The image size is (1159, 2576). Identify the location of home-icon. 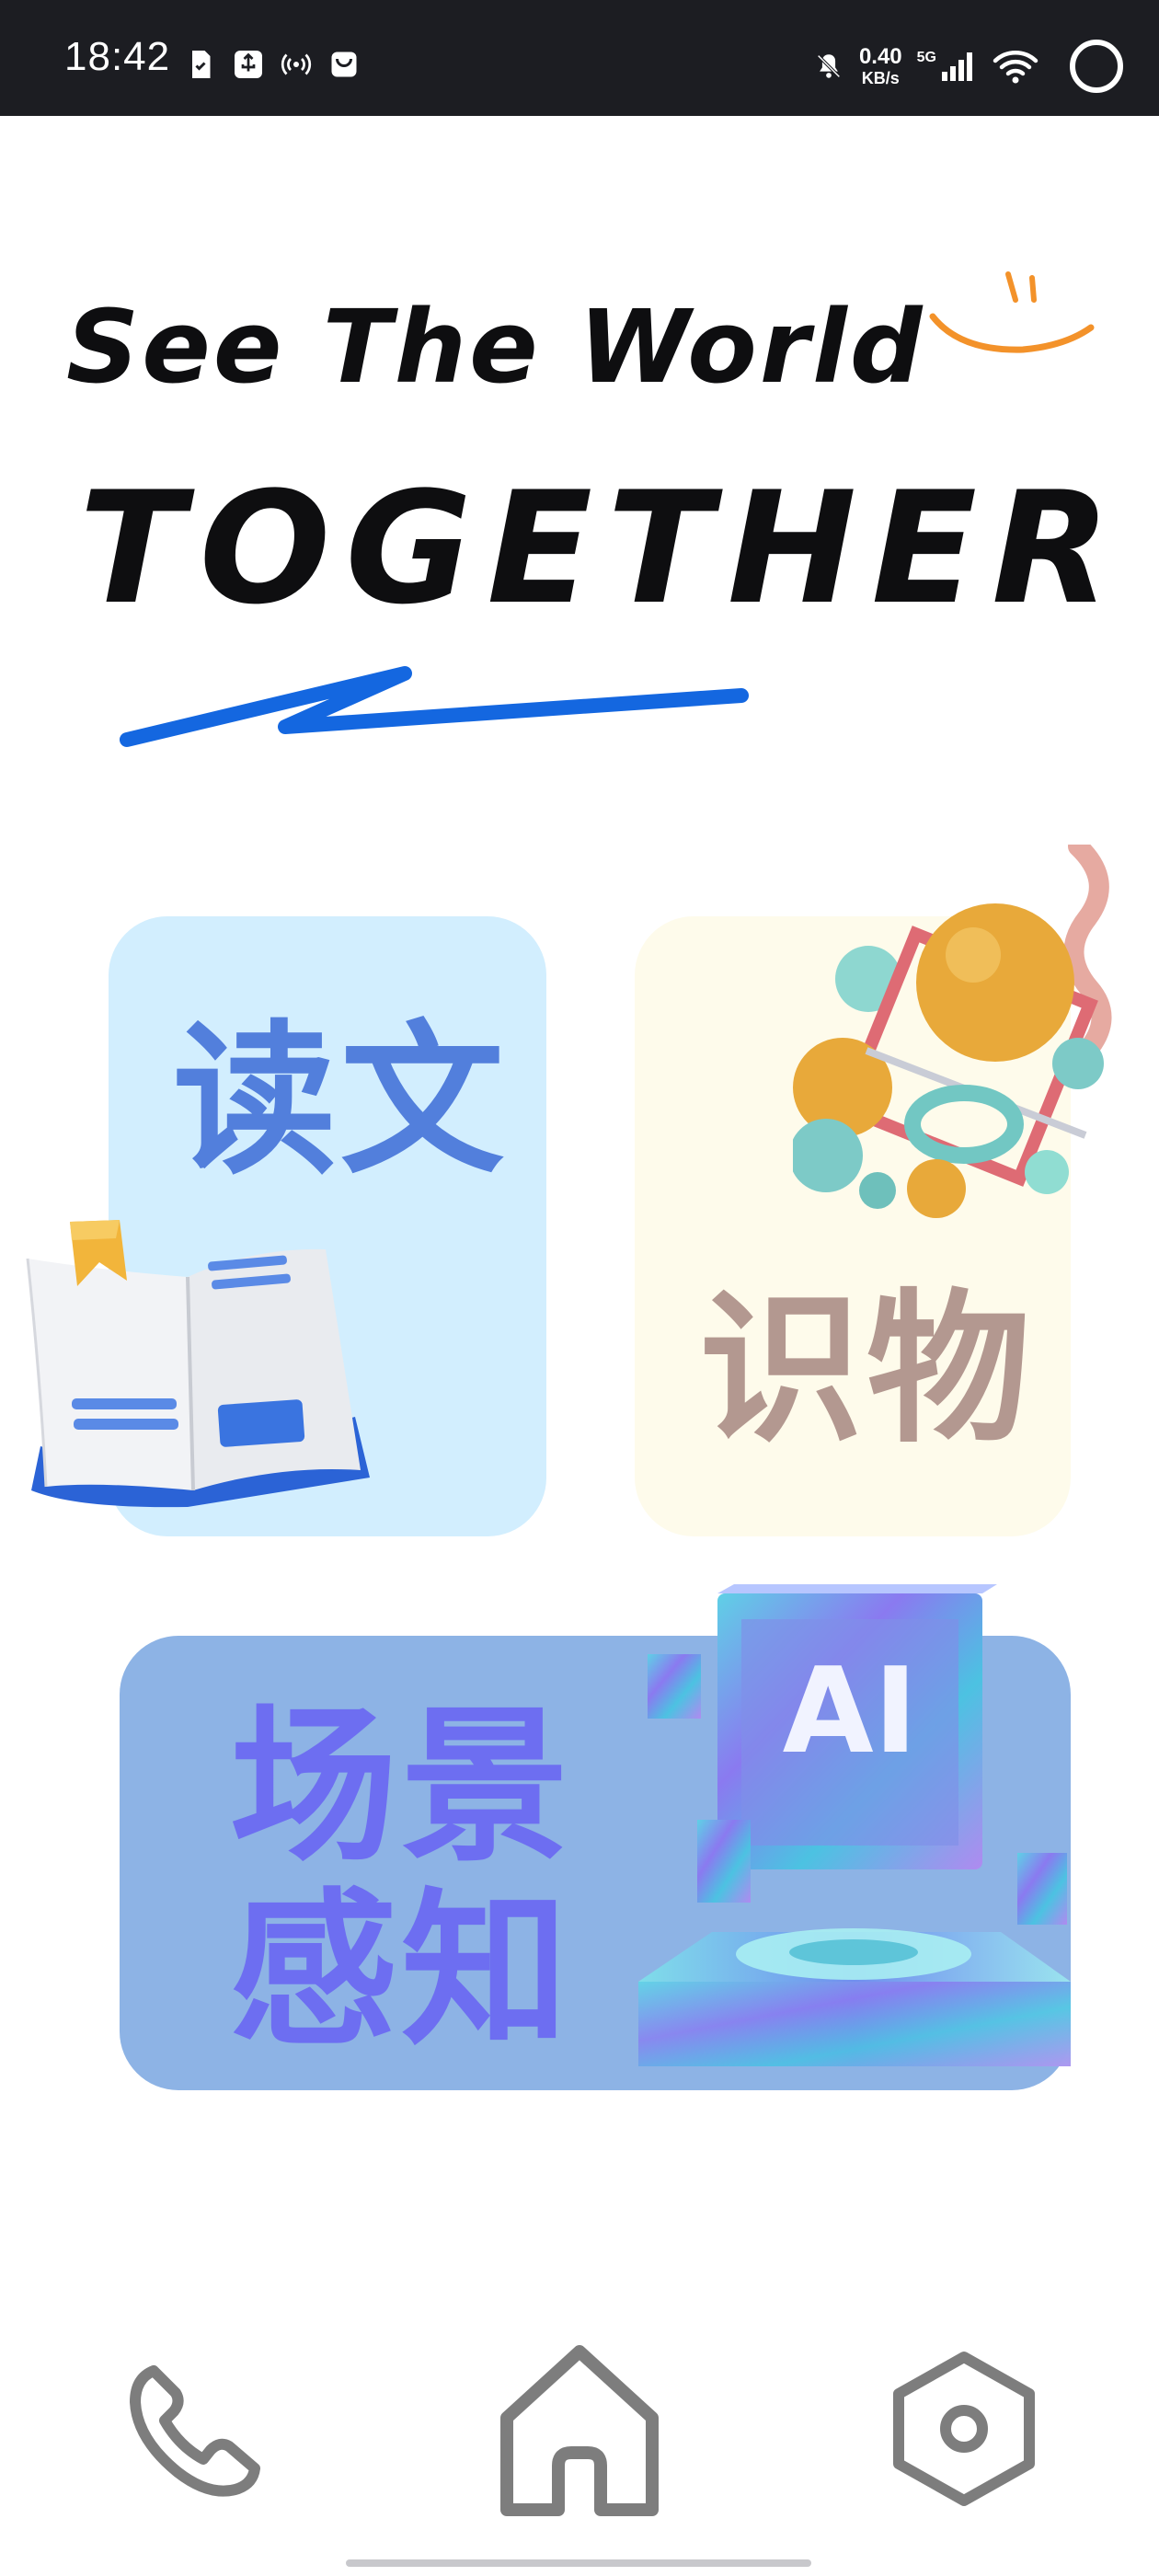
(579, 2430).